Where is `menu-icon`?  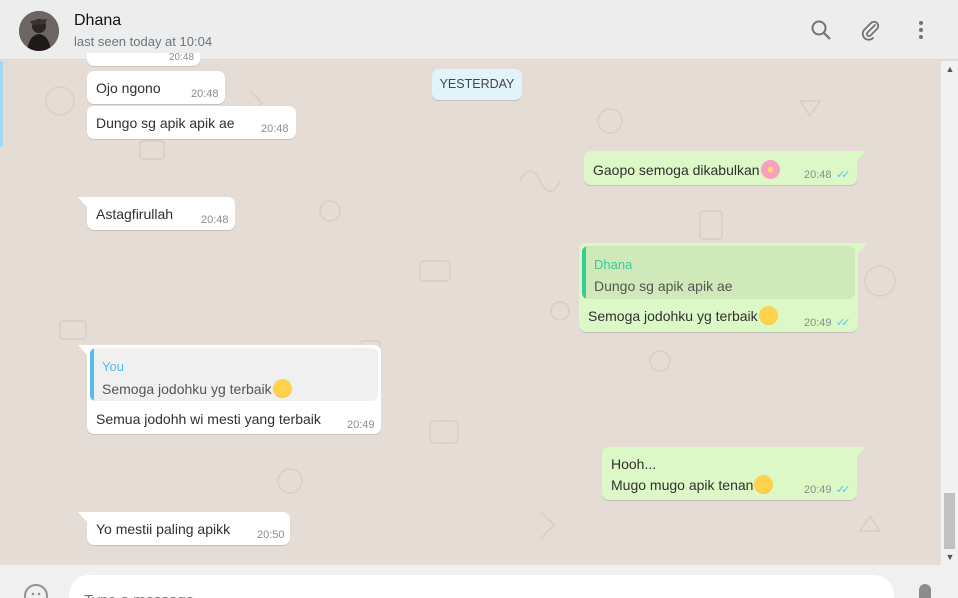
menu-icon is located at coordinates (921, 30).